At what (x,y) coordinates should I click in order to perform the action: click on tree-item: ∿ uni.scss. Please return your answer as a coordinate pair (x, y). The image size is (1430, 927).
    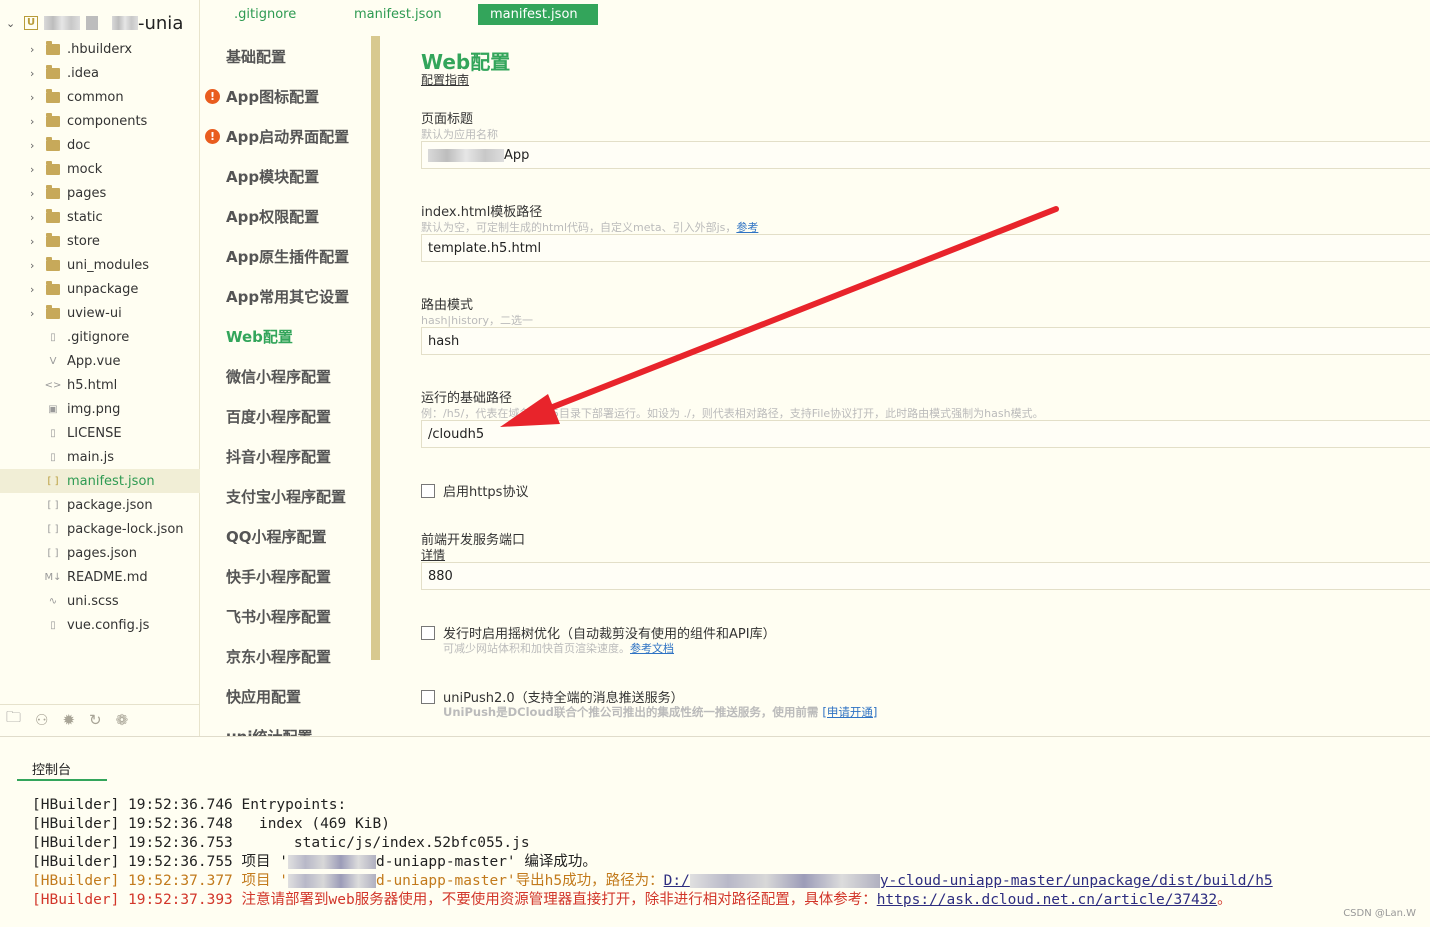
    Looking at the image, I should click on (100, 601).